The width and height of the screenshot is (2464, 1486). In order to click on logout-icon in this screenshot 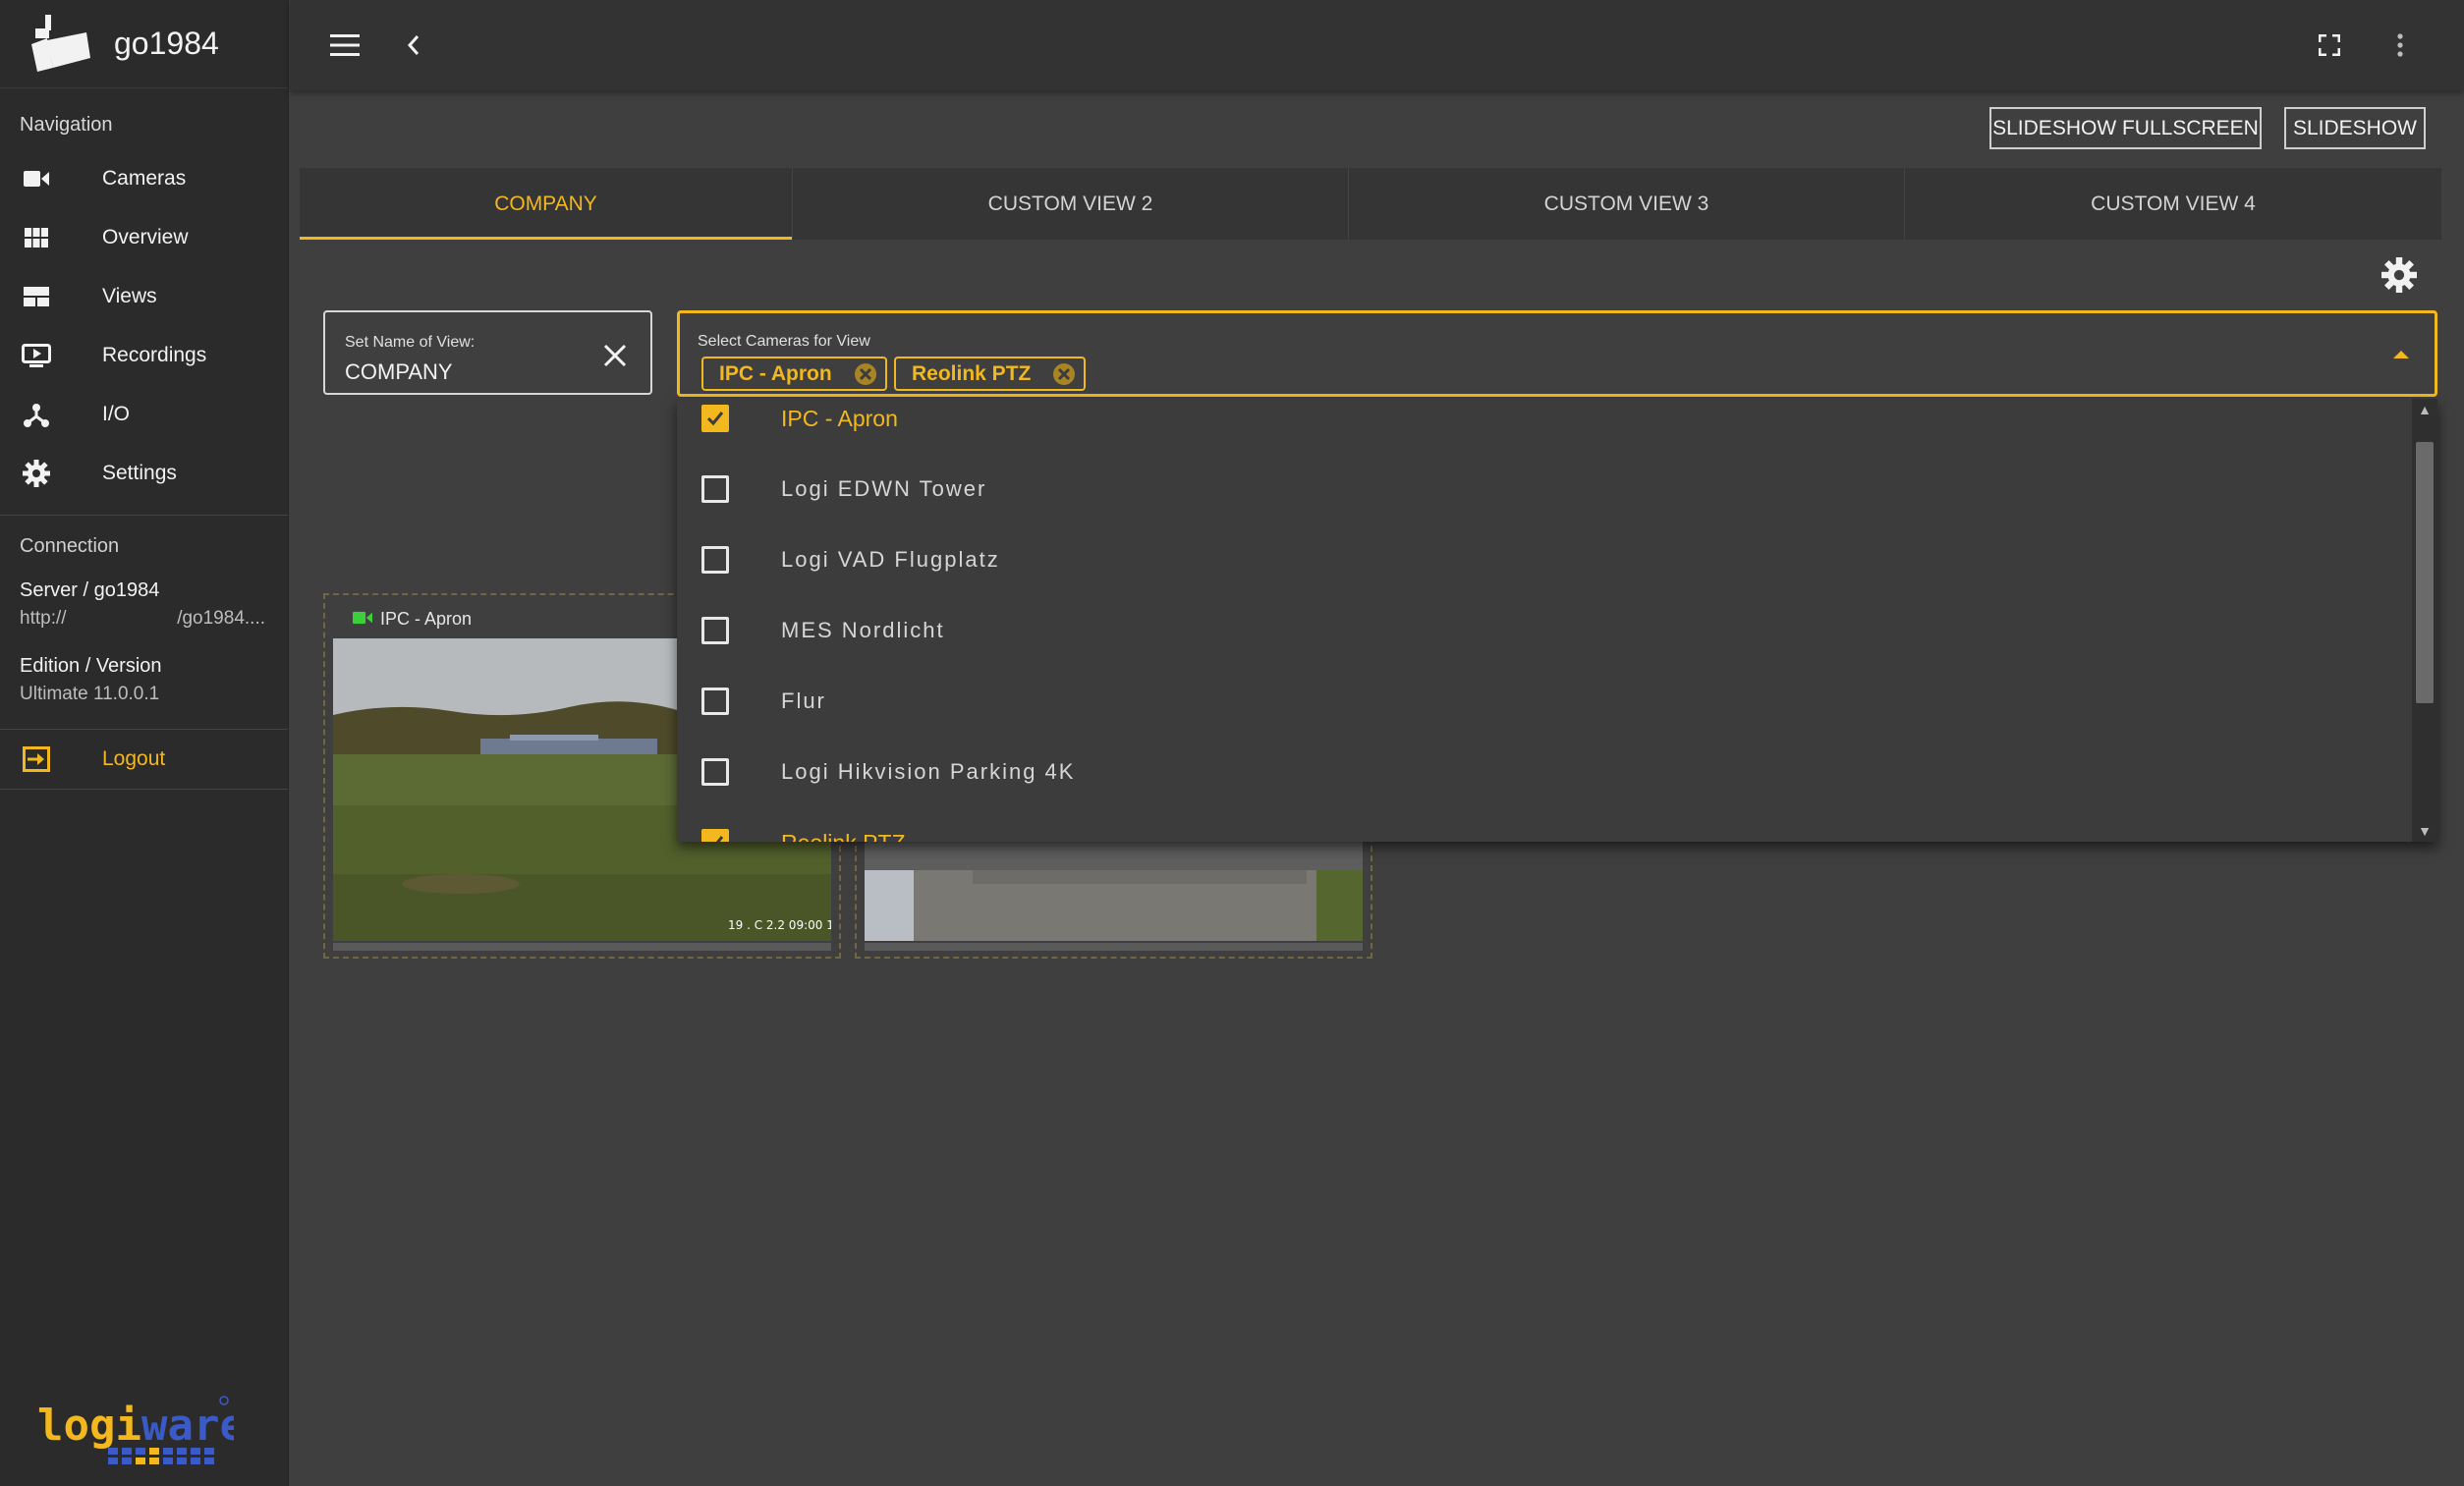, I will do `click(36, 759)`.